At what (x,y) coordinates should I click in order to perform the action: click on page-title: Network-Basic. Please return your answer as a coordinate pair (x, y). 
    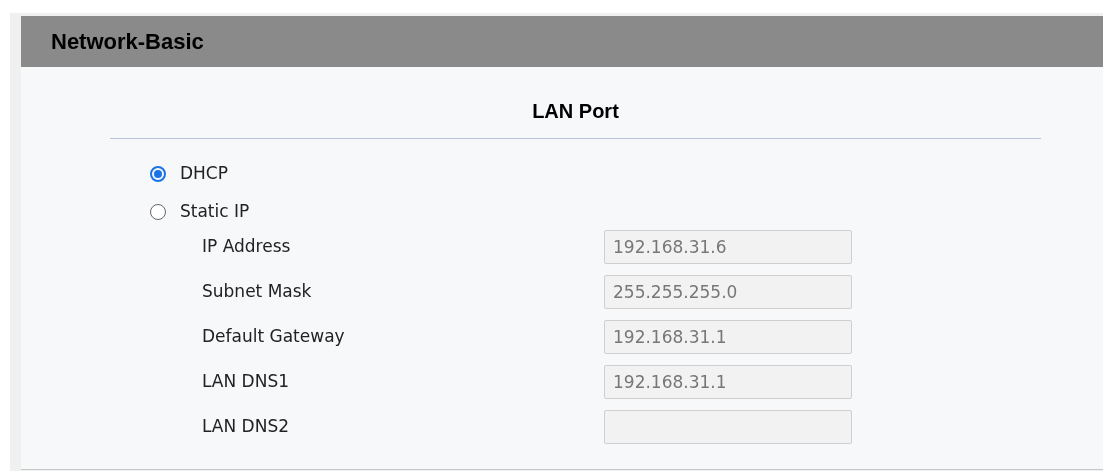
    Looking at the image, I should click on (127, 42).